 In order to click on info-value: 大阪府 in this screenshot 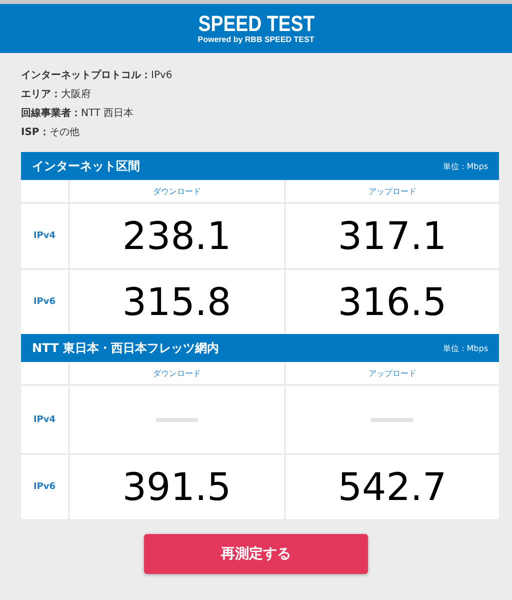, I will do `click(76, 94)`.